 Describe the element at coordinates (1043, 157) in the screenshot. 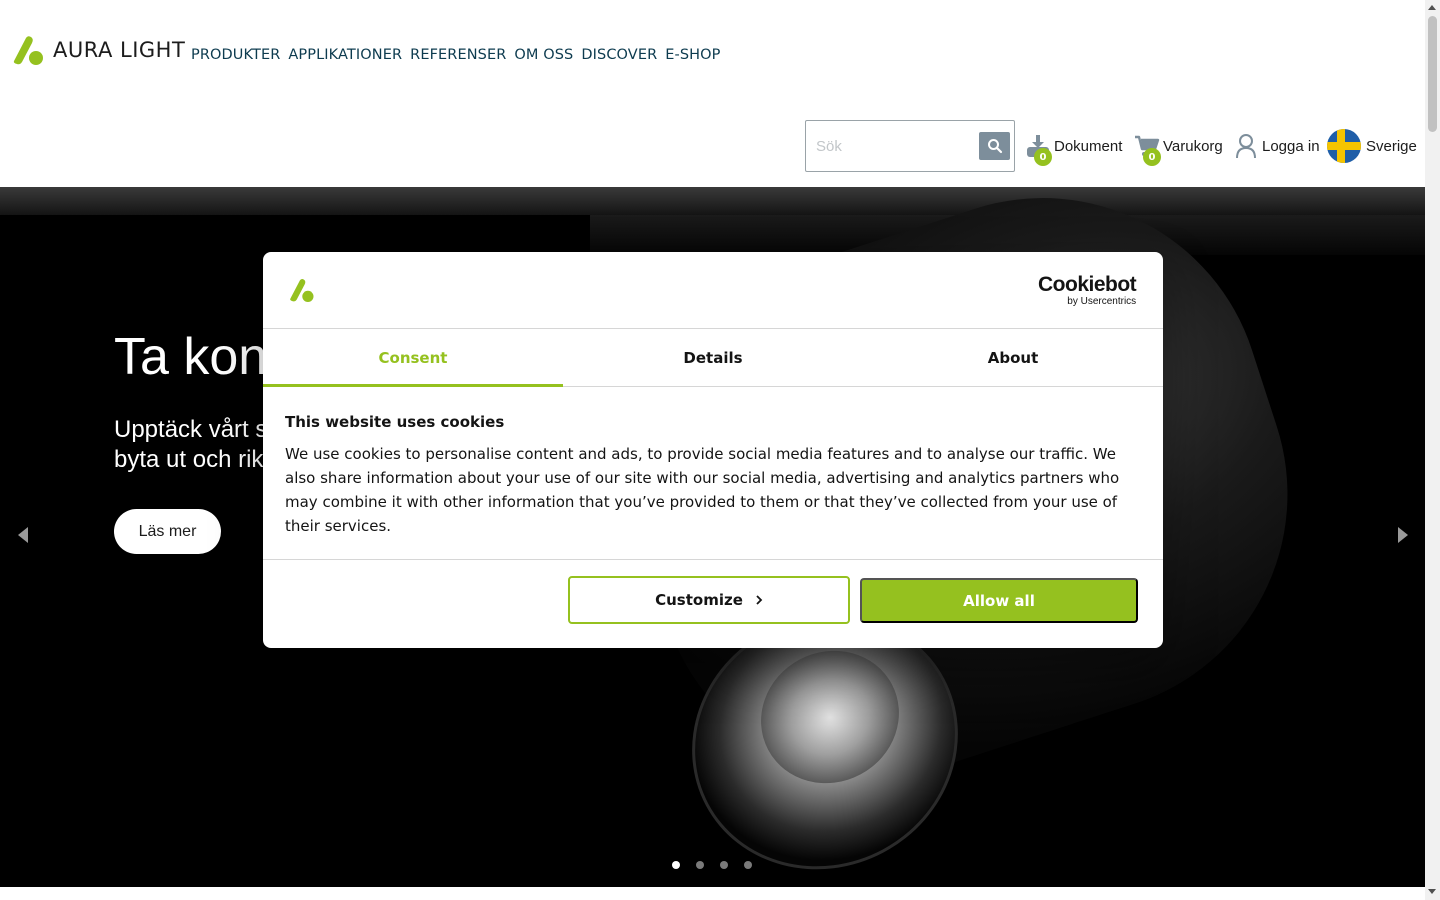

I see `documents-count-badge: 0` at that location.